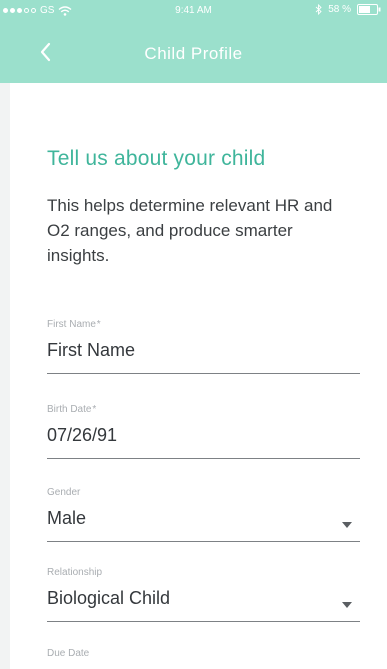 The width and height of the screenshot is (387, 669). I want to click on first-name-input: First Name, so click(203, 352).